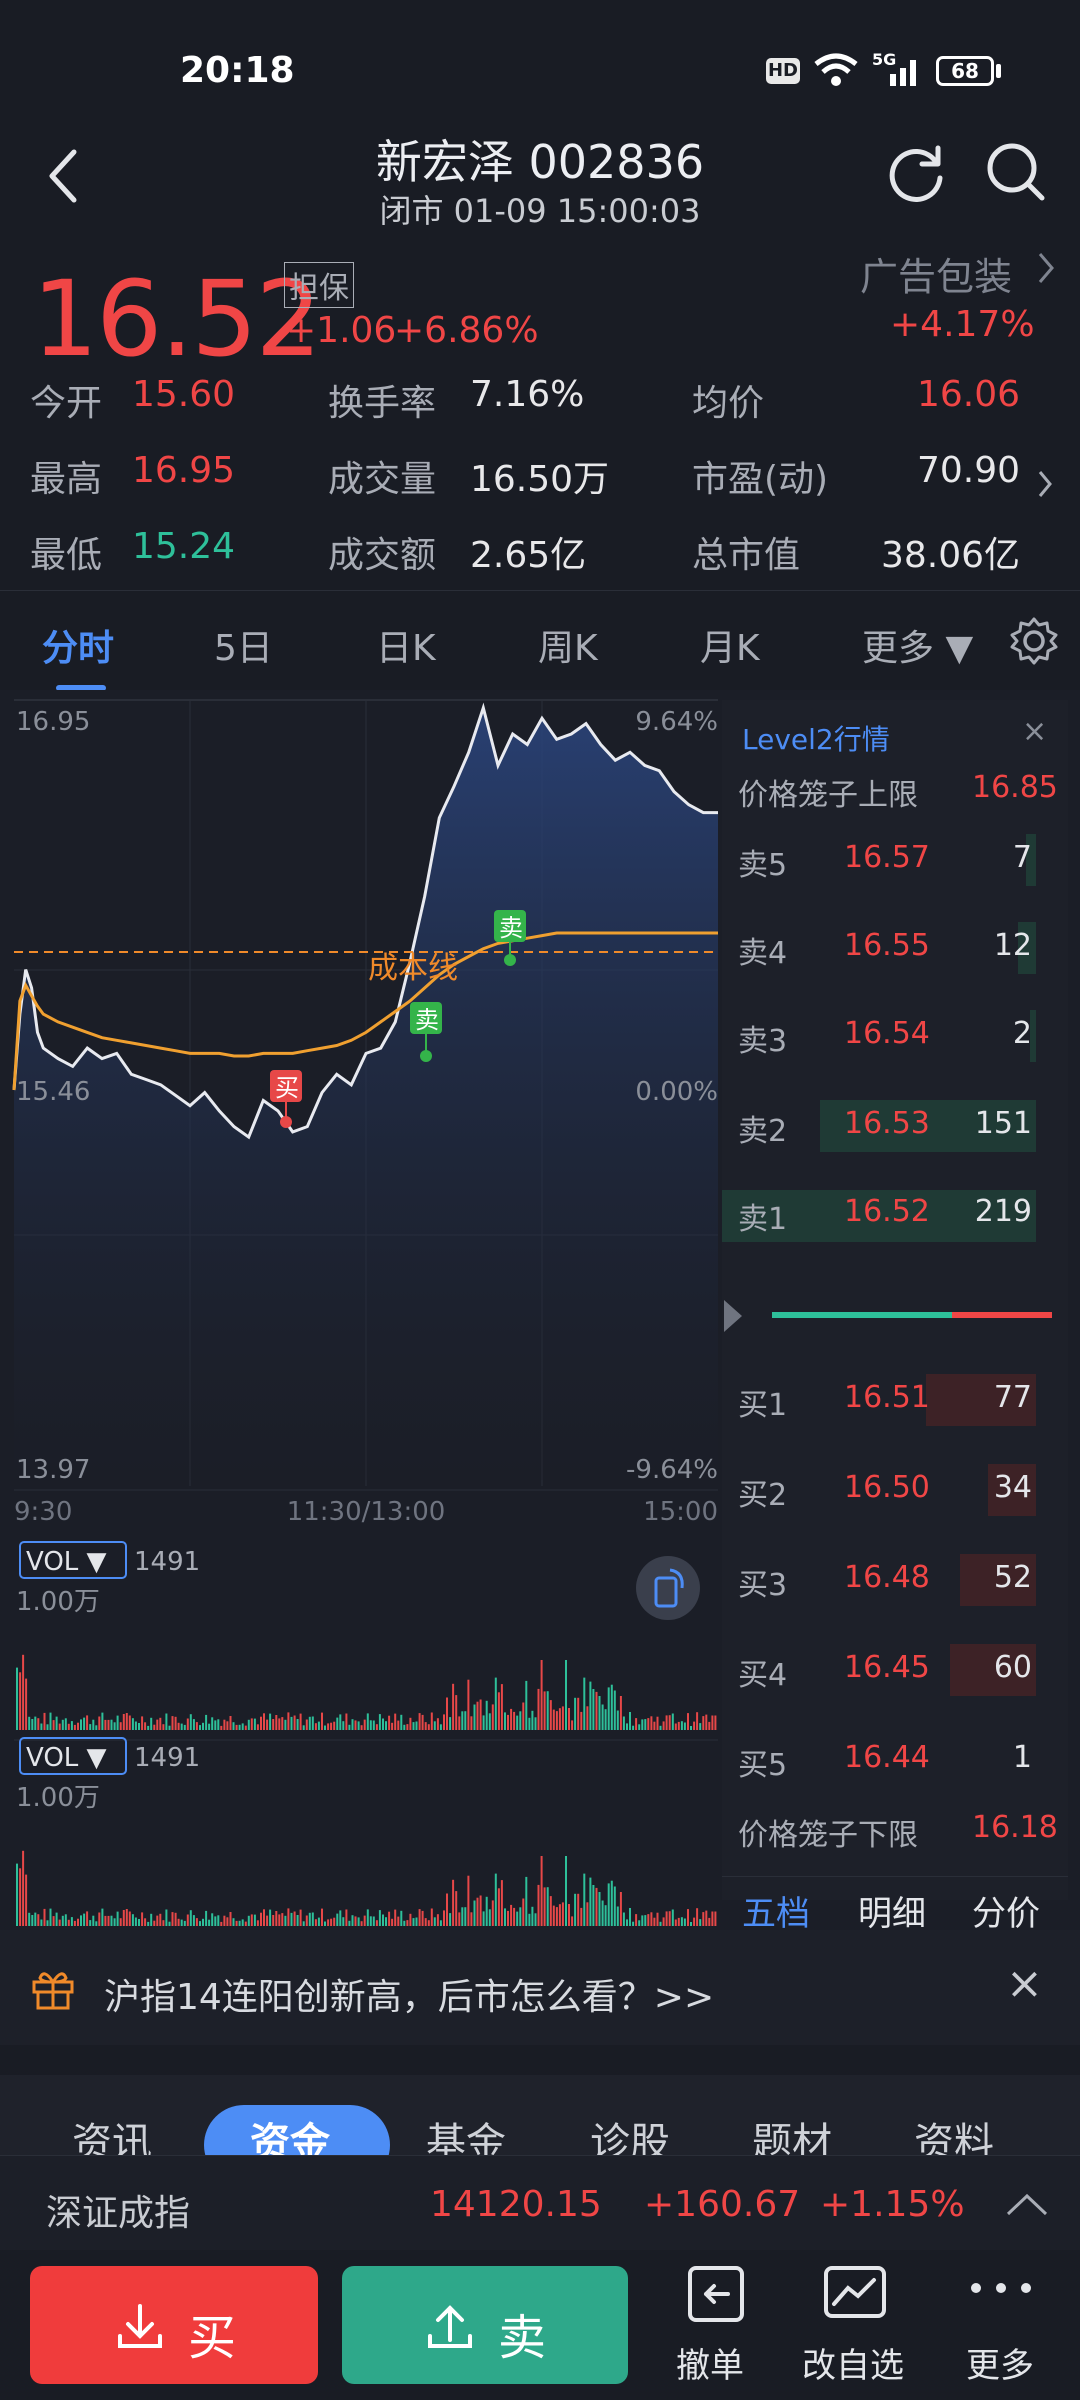 Image resolution: width=1080 pixels, height=2400 pixels. Describe the element at coordinates (540, 2202) in the screenshot. I see `index-ticker: 深证成指 14120.15 +160.67 +1.15%` at that location.